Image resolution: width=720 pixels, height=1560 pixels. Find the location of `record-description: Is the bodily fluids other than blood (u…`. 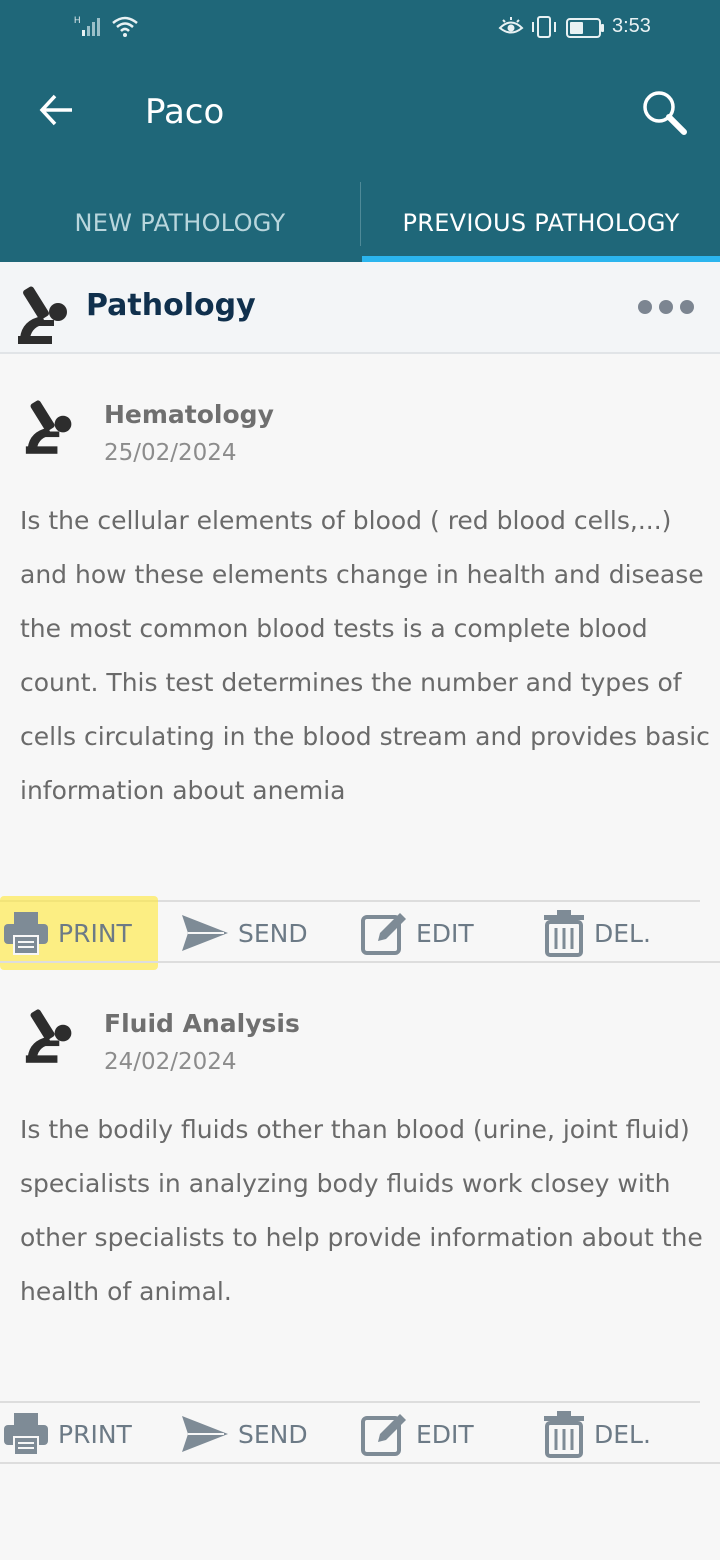

record-description: Is the bodily fluids other than blood (u… is located at coordinates (361, 1210).